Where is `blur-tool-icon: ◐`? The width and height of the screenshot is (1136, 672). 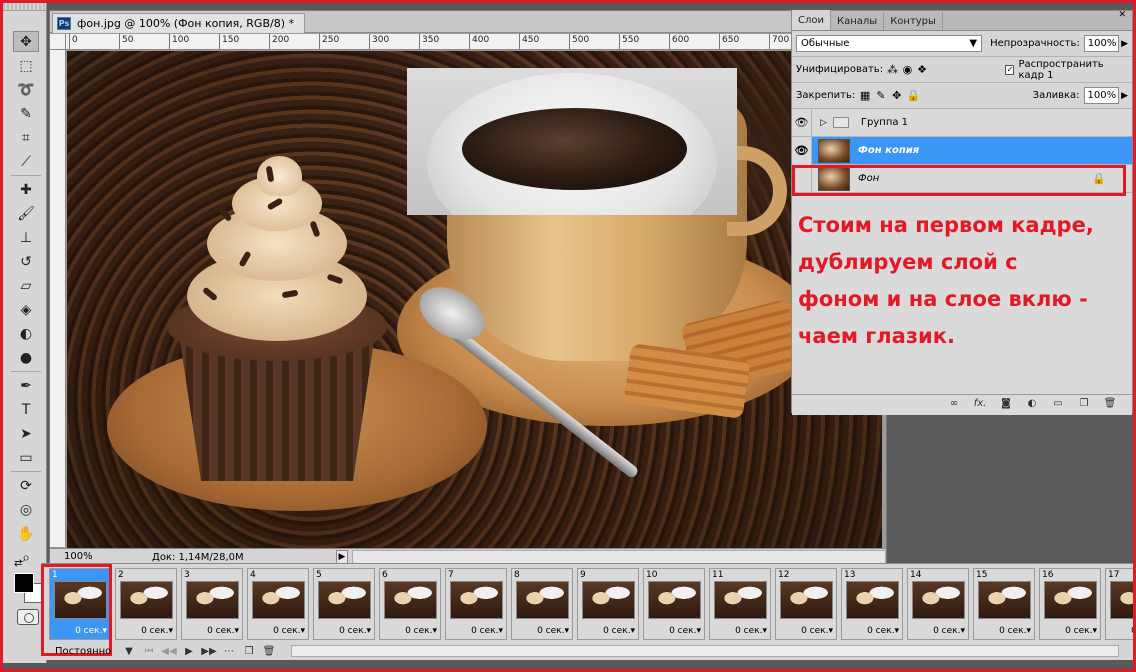 blur-tool-icon: ◐ is located at coordinates (26, 333).